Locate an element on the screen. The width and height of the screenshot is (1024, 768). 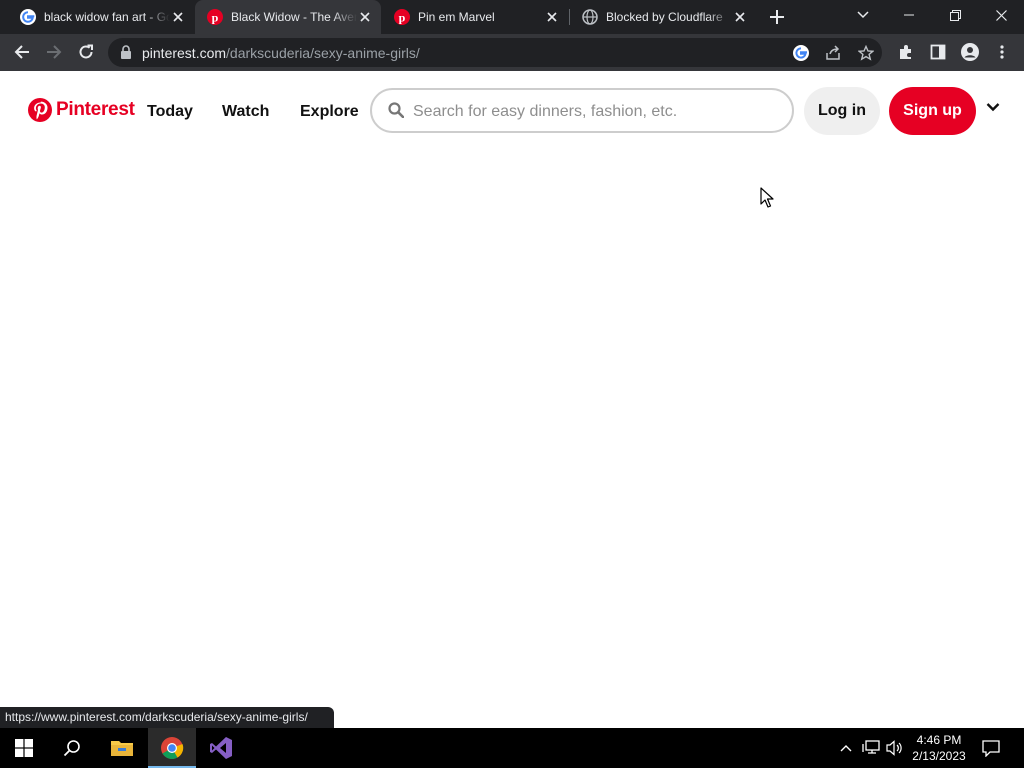
bookmark-button is located at coordinates (866, 53).